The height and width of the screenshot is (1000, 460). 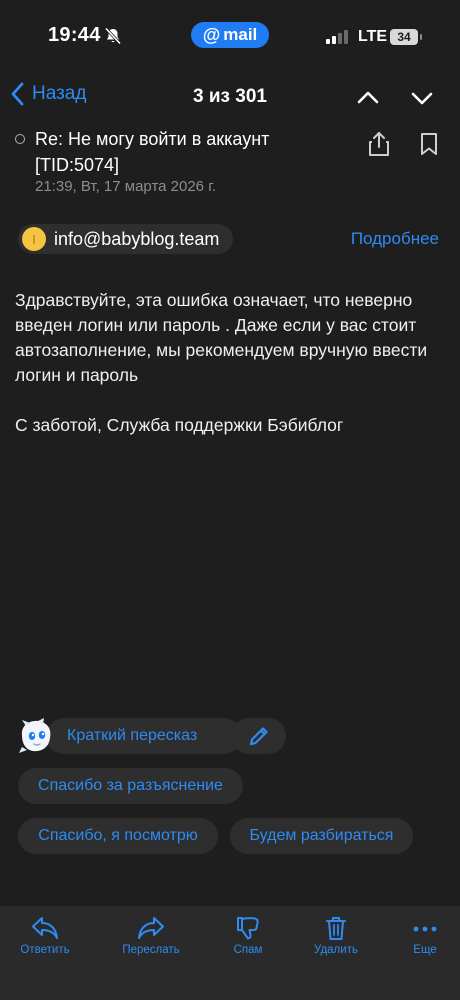 I want to click on bottom-toolbar: Ответить Переслать Спам Удалить Еще, so click(x=230, y=953).